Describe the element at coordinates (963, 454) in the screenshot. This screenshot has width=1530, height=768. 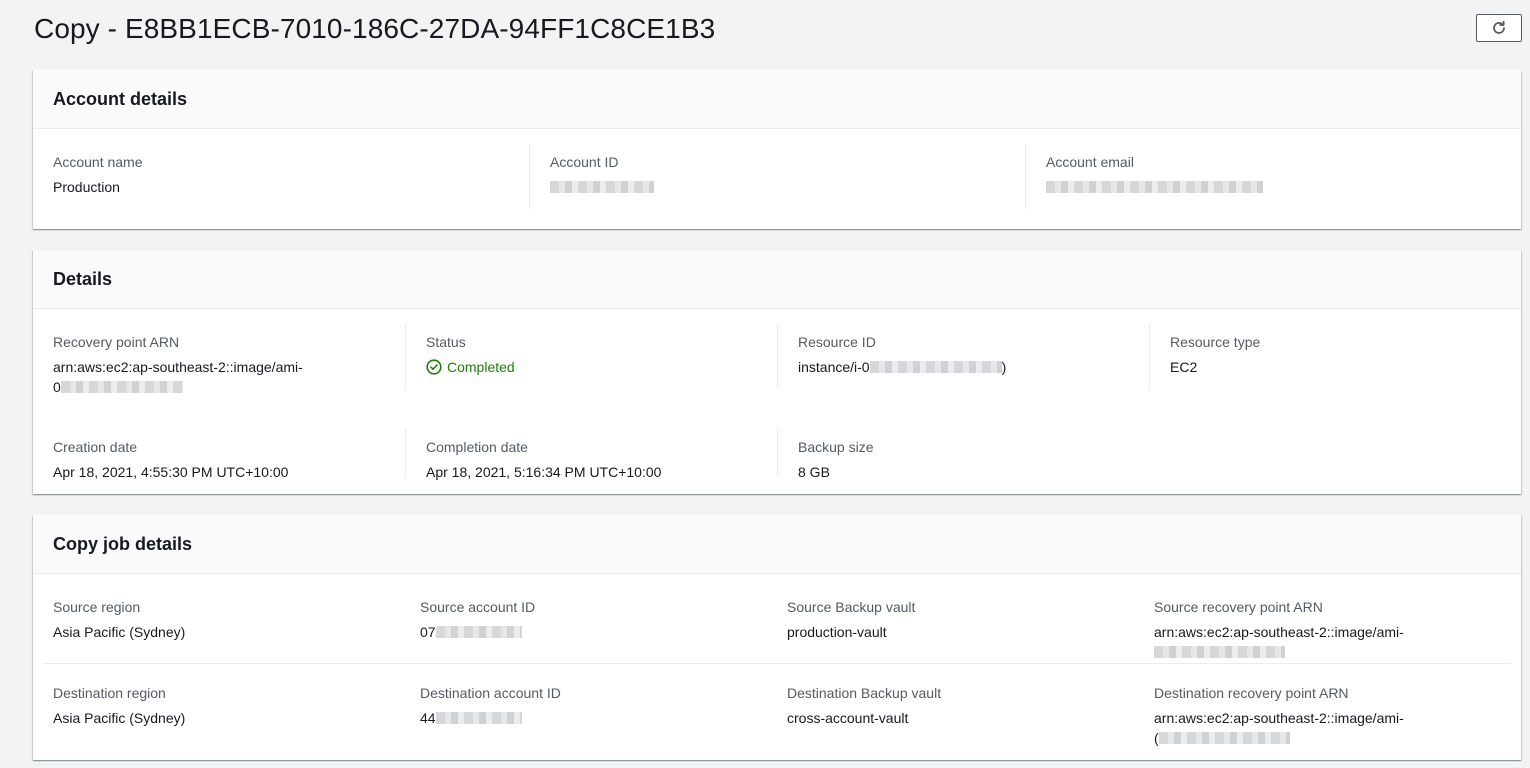
I see `backup-size-field: Backup size 8 GB` at that location.